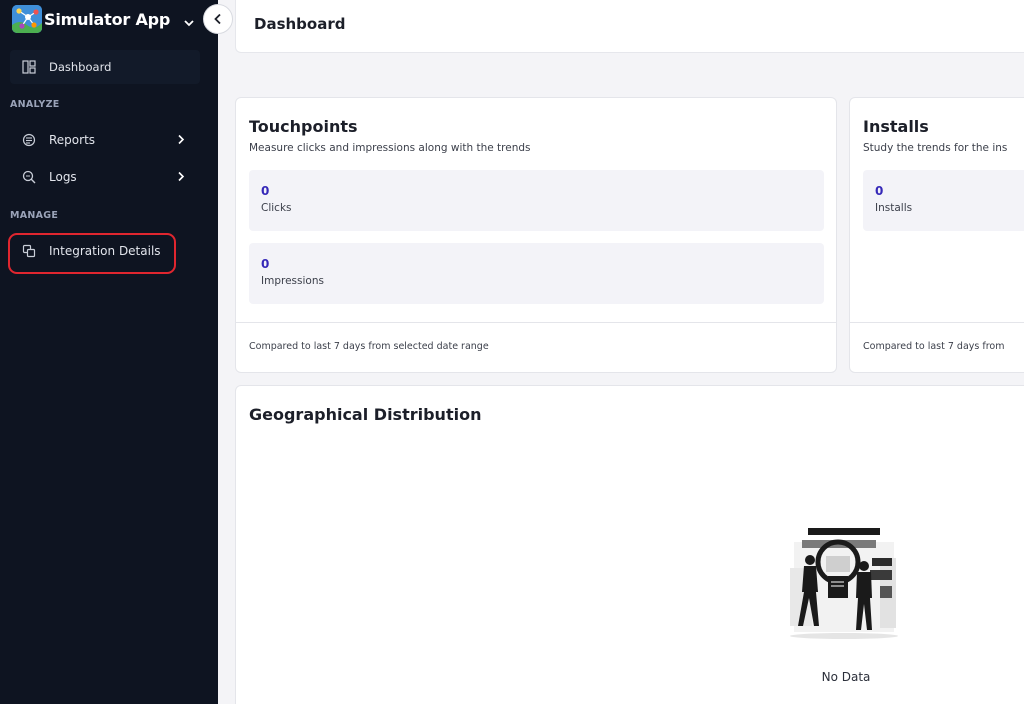  I want to click on chevron-left-icon, so click(218, 19).